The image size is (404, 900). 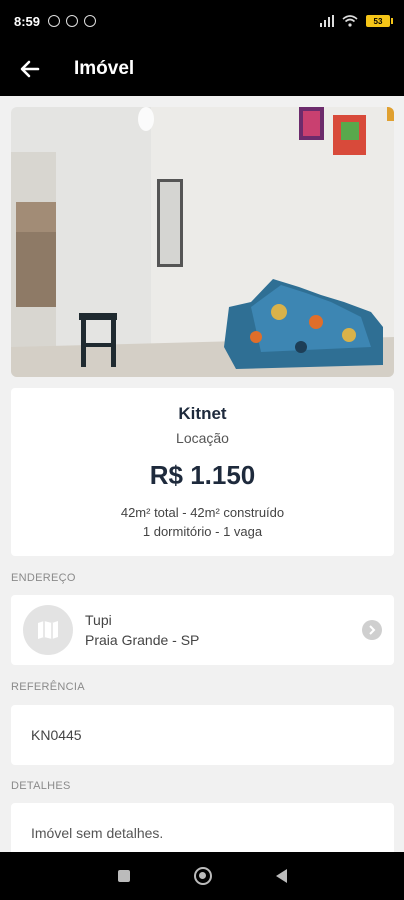 What do you see at coordinates (43, 578) in the screenshot?
I see `address-section-label: ENDEREÇO` at bounding box center [43, 578].